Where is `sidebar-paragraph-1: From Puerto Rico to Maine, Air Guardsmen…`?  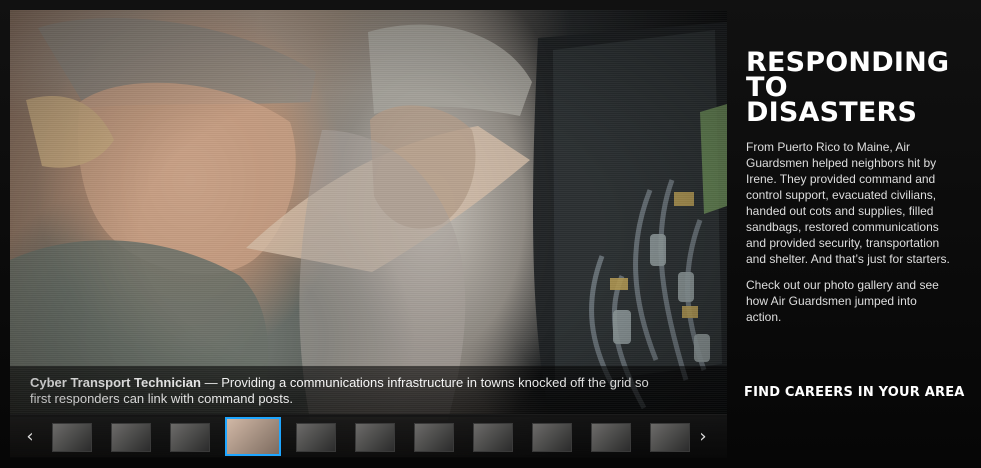
sidebar-paragraph-1: From Puerto Rico to Maine, Air Guardsmen… is located at coordinates (848, 203).